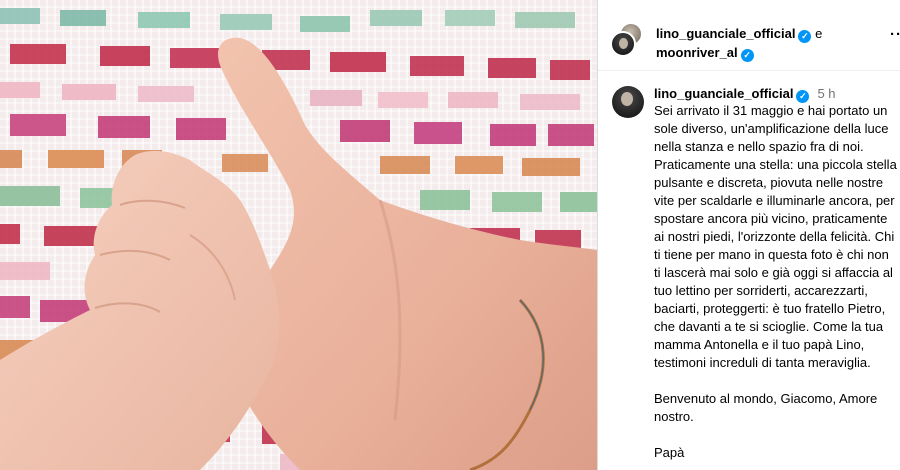 The width and height of the screenshot is (900, 470). What do you see at coordinates (819, 33) in the screenshot?
I see `author-conjunction: e` at bounding box center [819, 33].